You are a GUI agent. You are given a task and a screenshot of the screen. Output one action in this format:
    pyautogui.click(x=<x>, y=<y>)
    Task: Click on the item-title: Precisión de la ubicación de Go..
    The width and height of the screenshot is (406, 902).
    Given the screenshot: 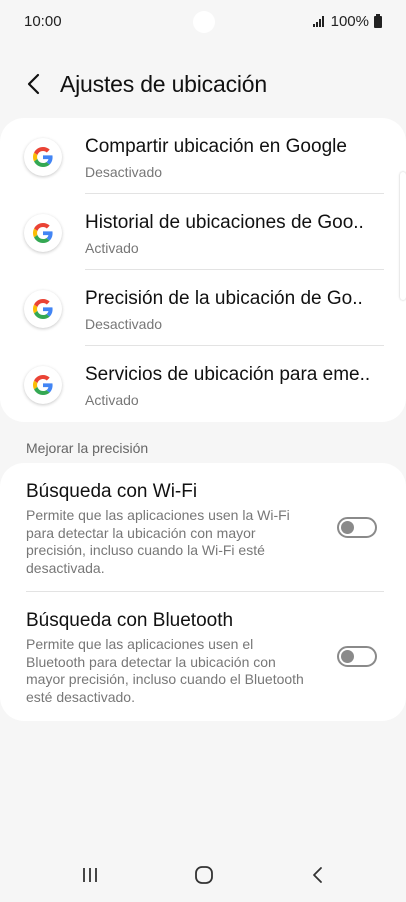 What is the action you would take?
    pyautogui.click(x=224, y=298)
    